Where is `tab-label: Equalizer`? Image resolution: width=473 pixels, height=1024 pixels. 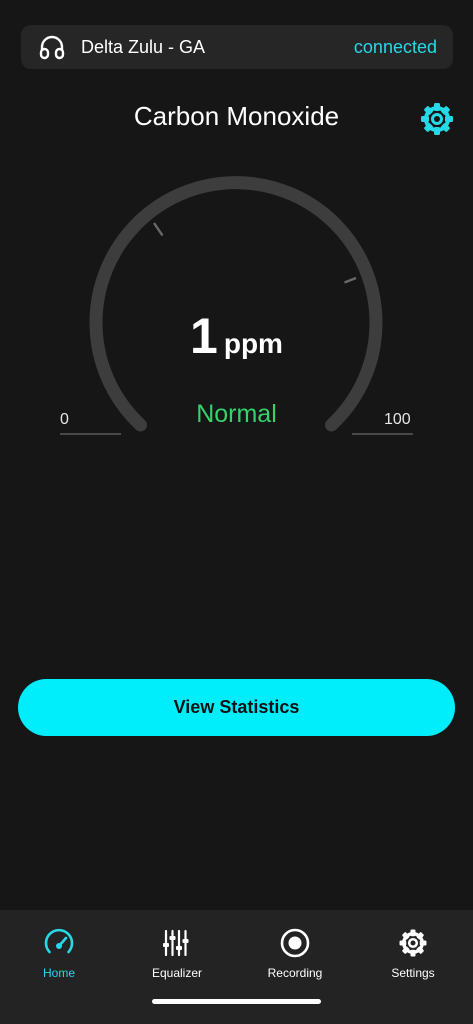
tab-label: Equalizer is located at coordinates (177, 973).